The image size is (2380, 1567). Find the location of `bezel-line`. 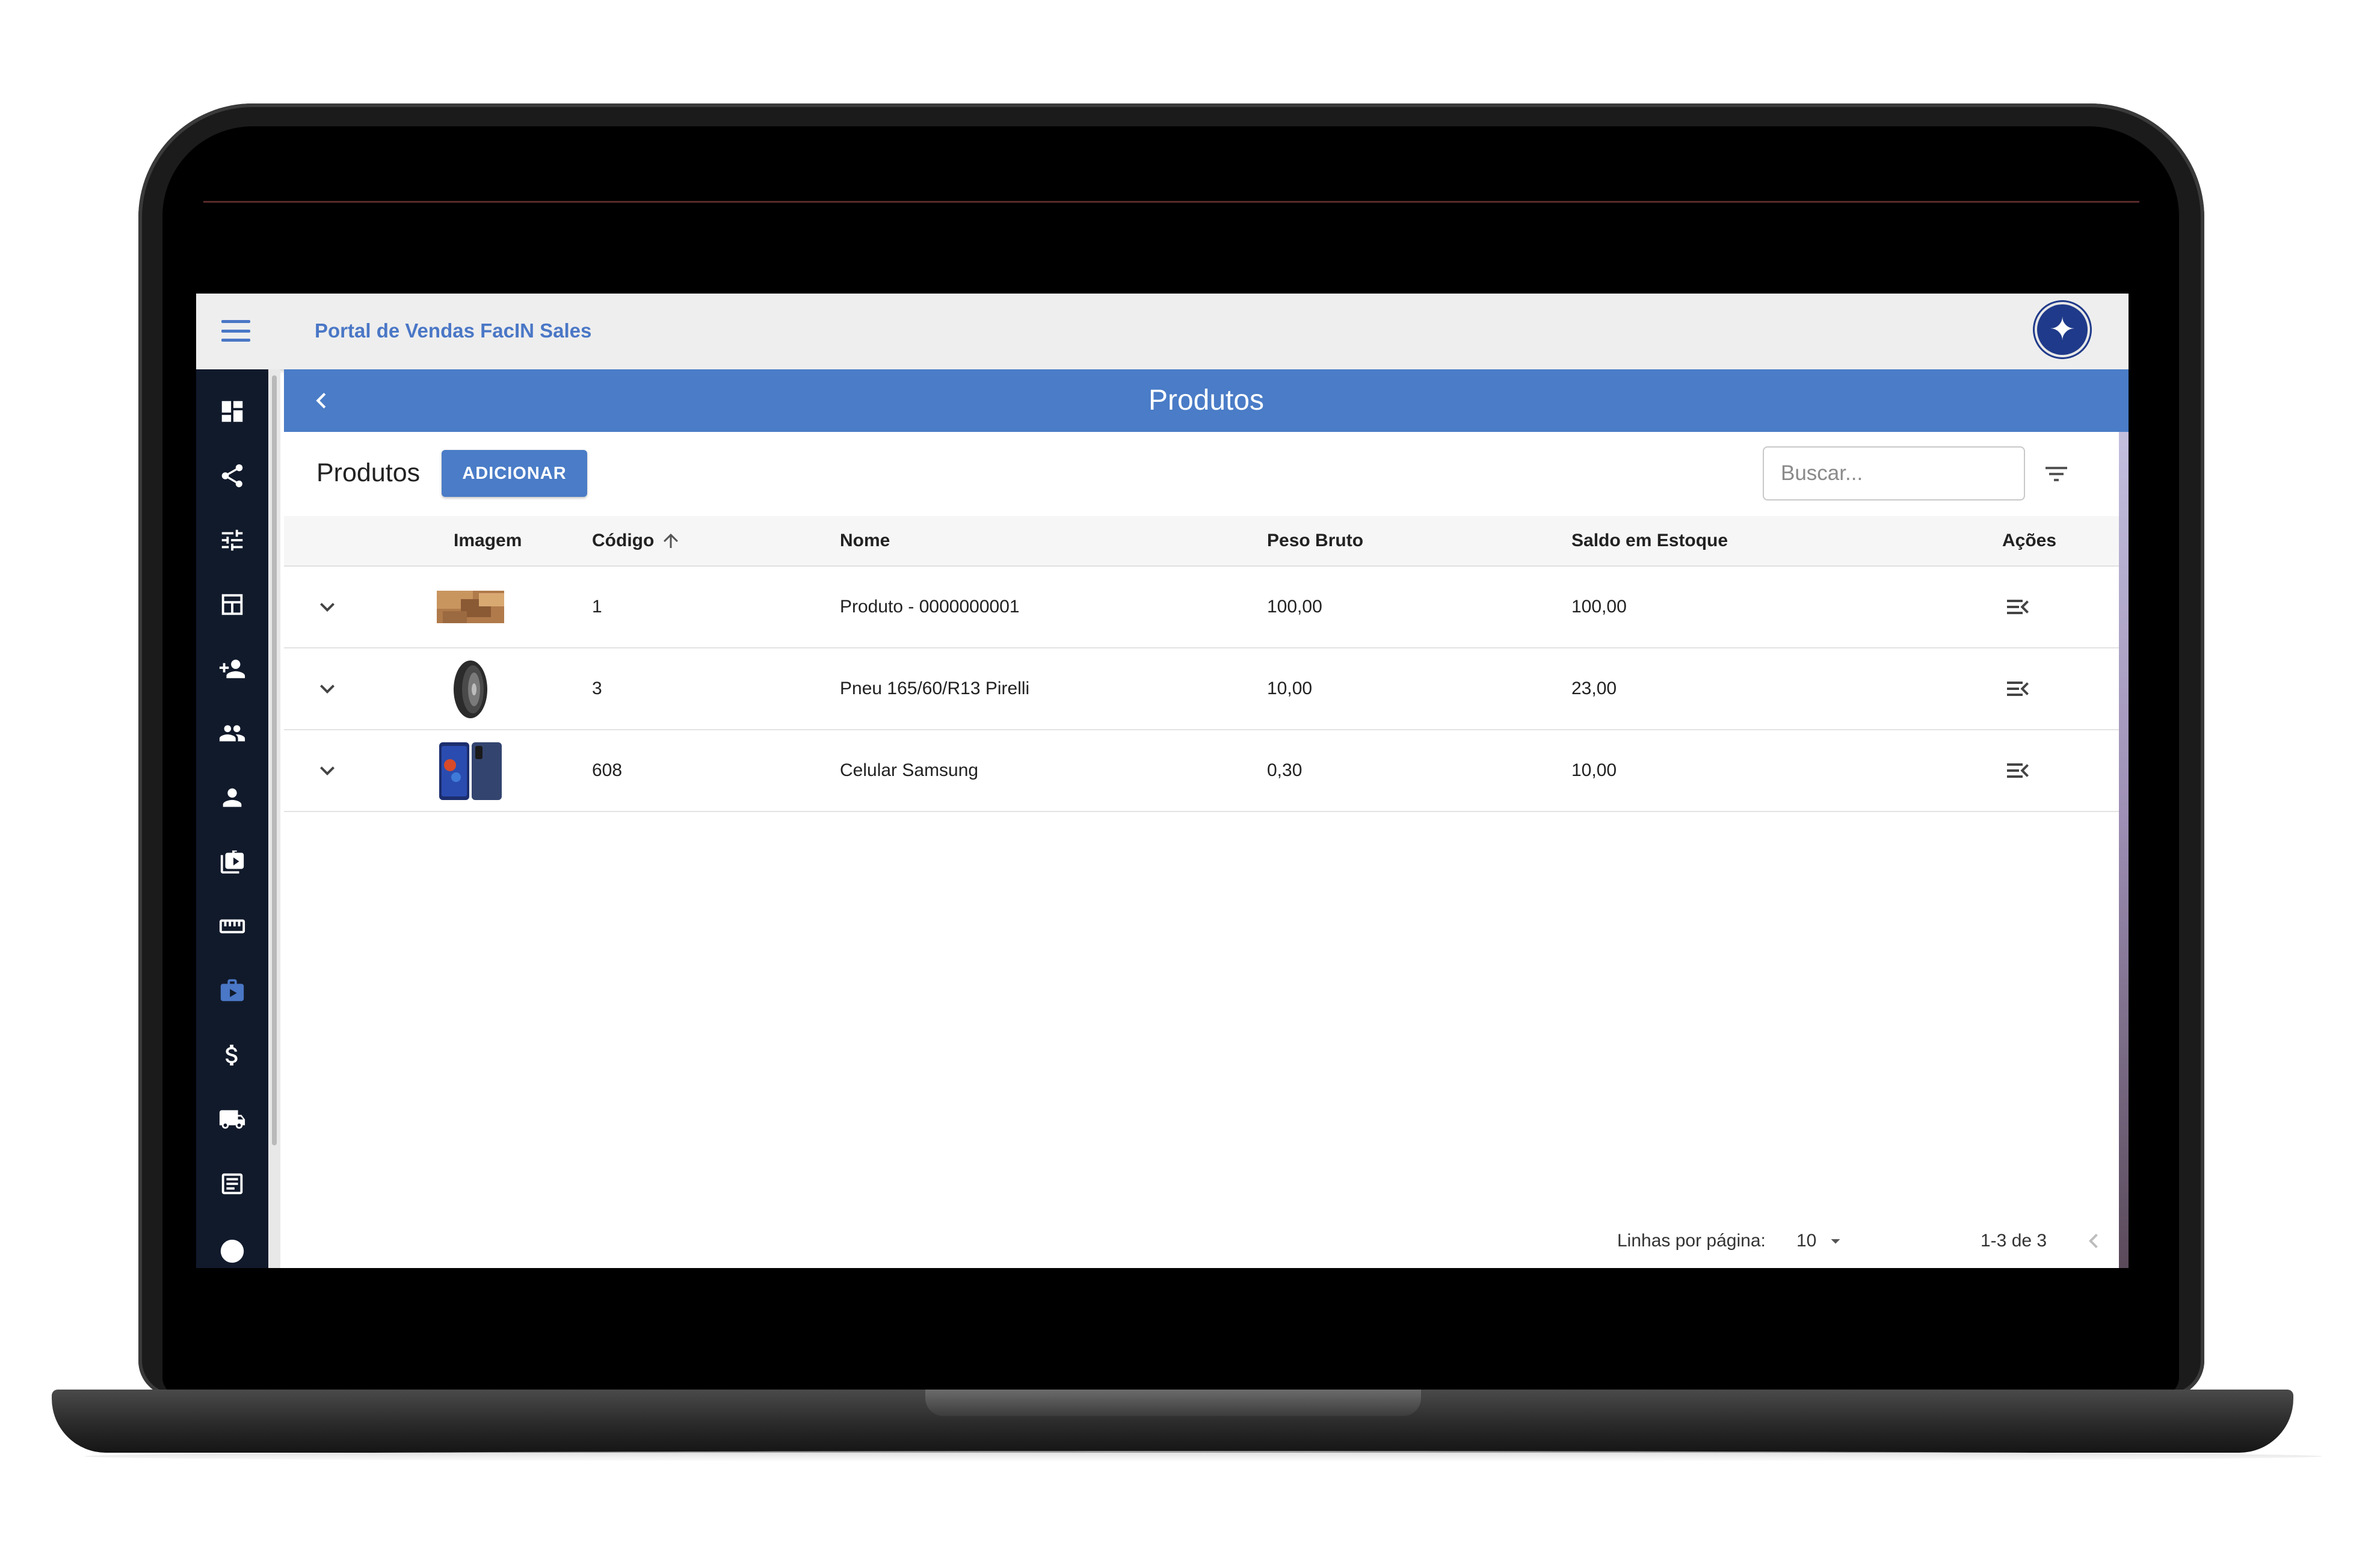

bezel-line is located at coordinates (1171, 202).